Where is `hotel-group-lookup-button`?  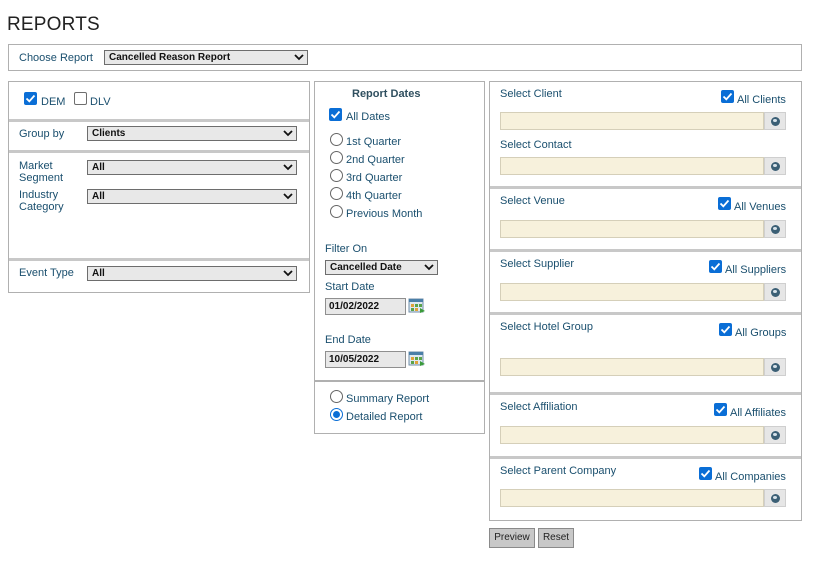
hotel-group-lookup-button is located at coordinates (775, 367).